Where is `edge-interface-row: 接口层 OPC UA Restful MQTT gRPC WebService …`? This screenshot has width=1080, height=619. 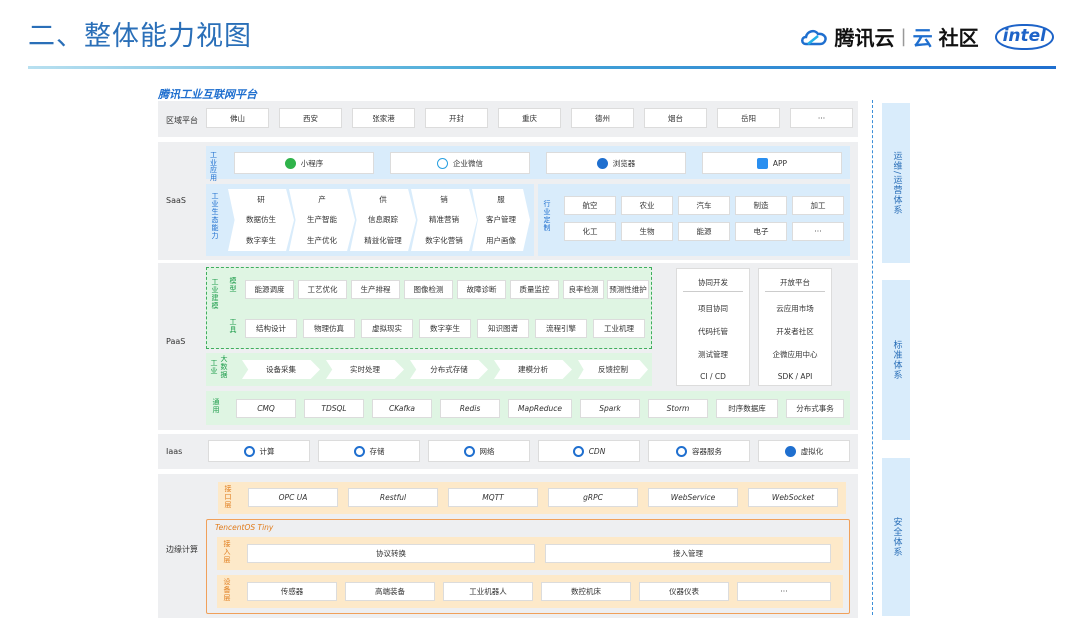
edge-interface-row: 接口层 OPC UA Restful MQTT gRPC WebService … is located at coordinates (532, 498).